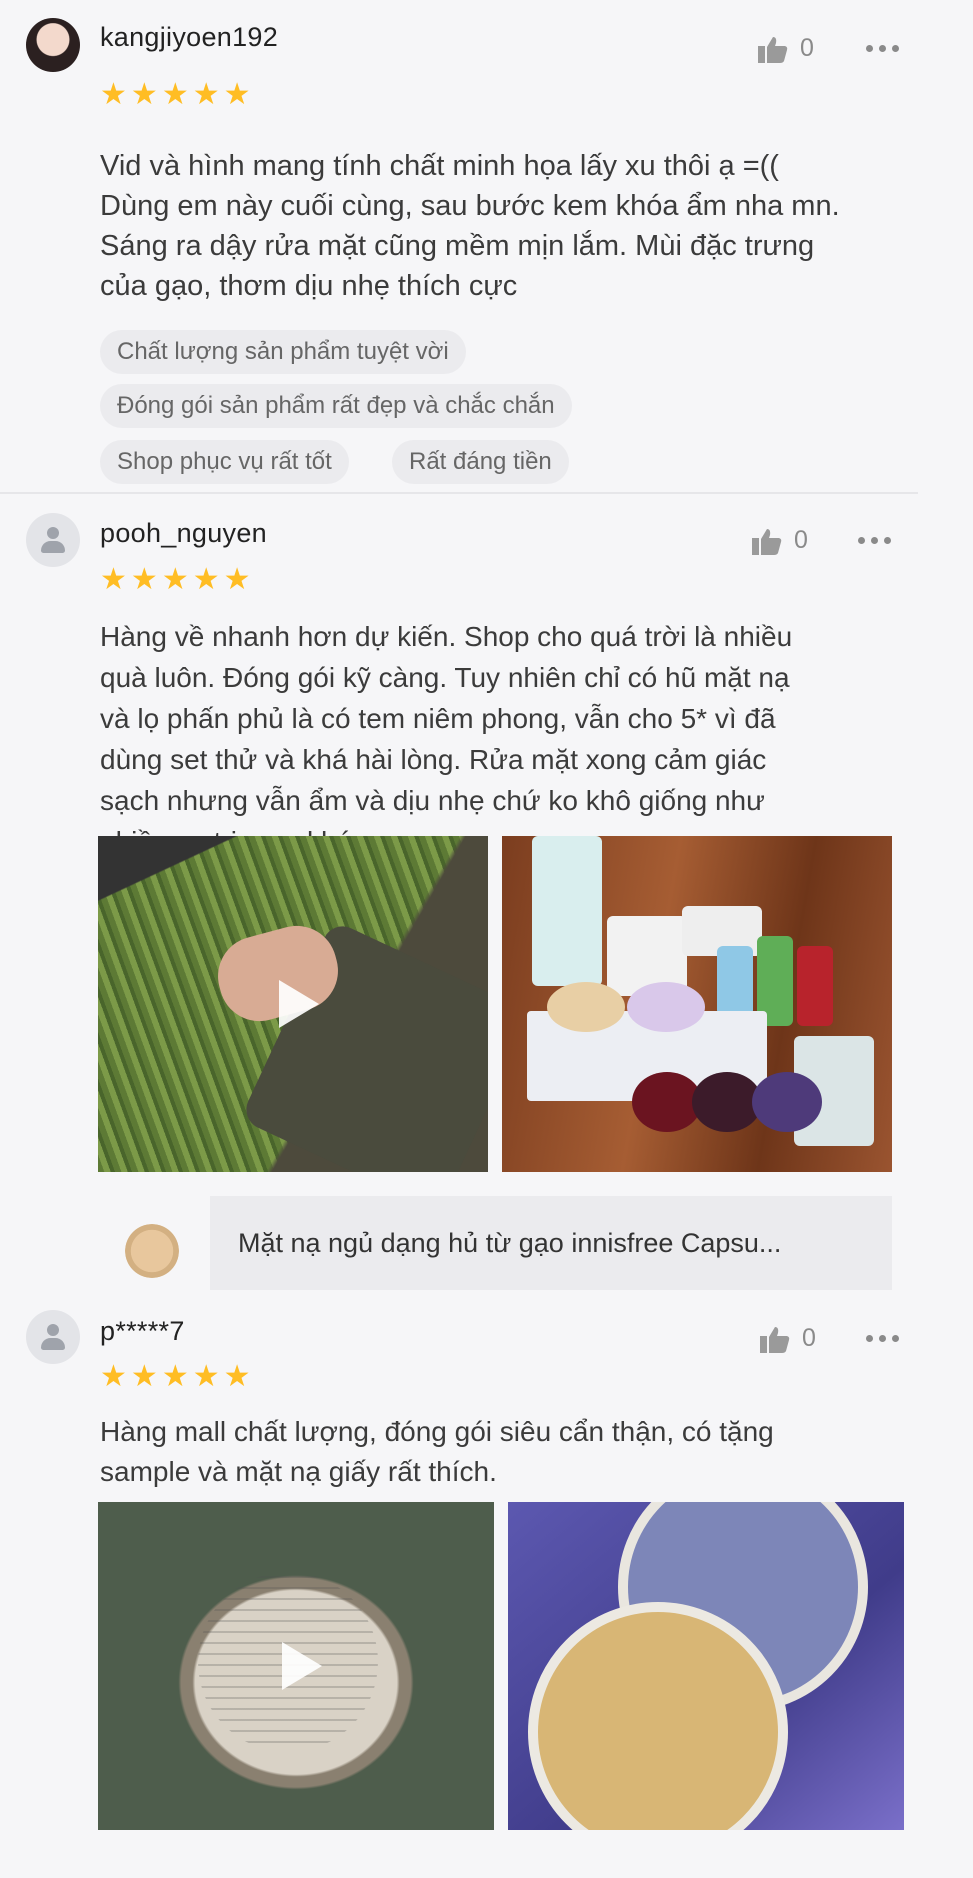  I want to click on tag-value: Rất đáng tiền, so click(480, 462).